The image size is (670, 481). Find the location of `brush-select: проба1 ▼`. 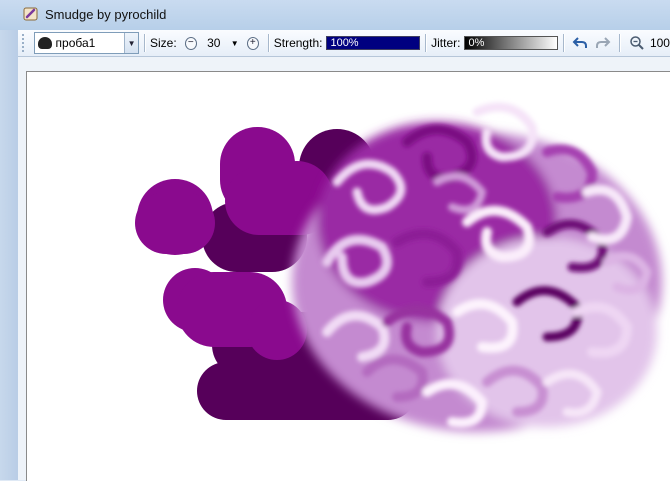

brush-select: проба1 ▼ is located at coordinates (86, 43).